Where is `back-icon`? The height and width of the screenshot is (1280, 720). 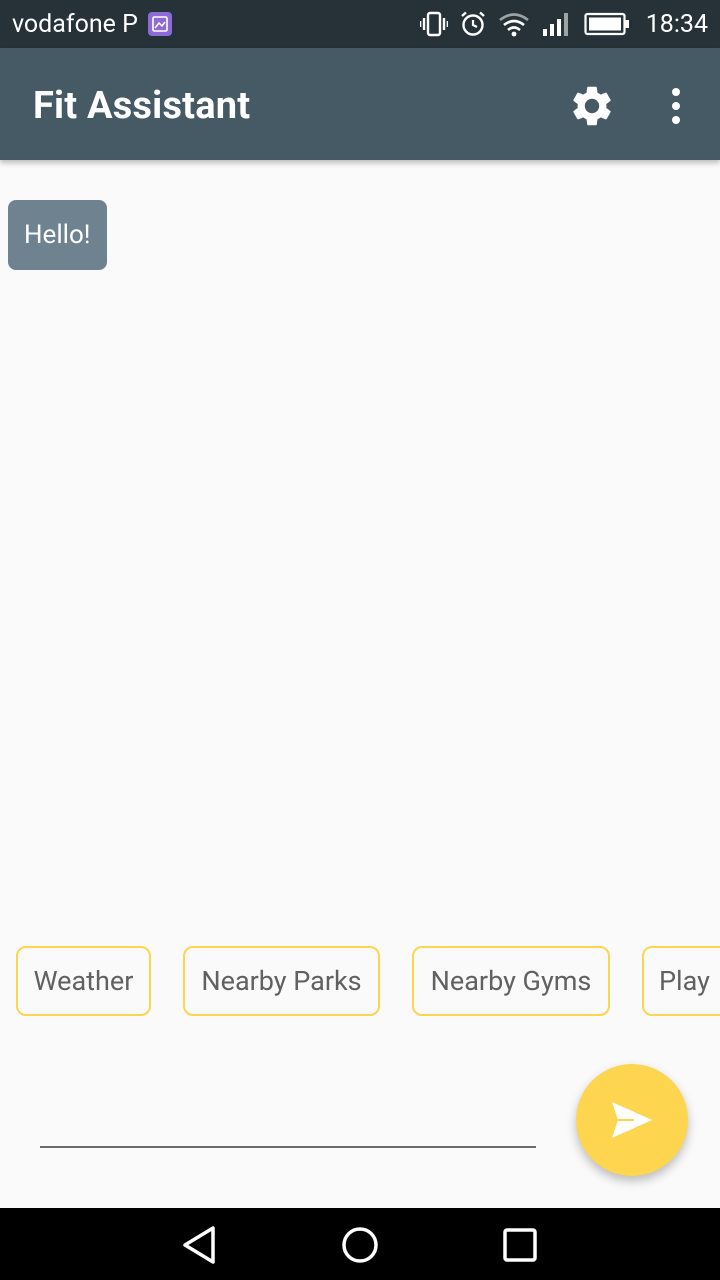 back-icon is located at coordinates (199, 1245).